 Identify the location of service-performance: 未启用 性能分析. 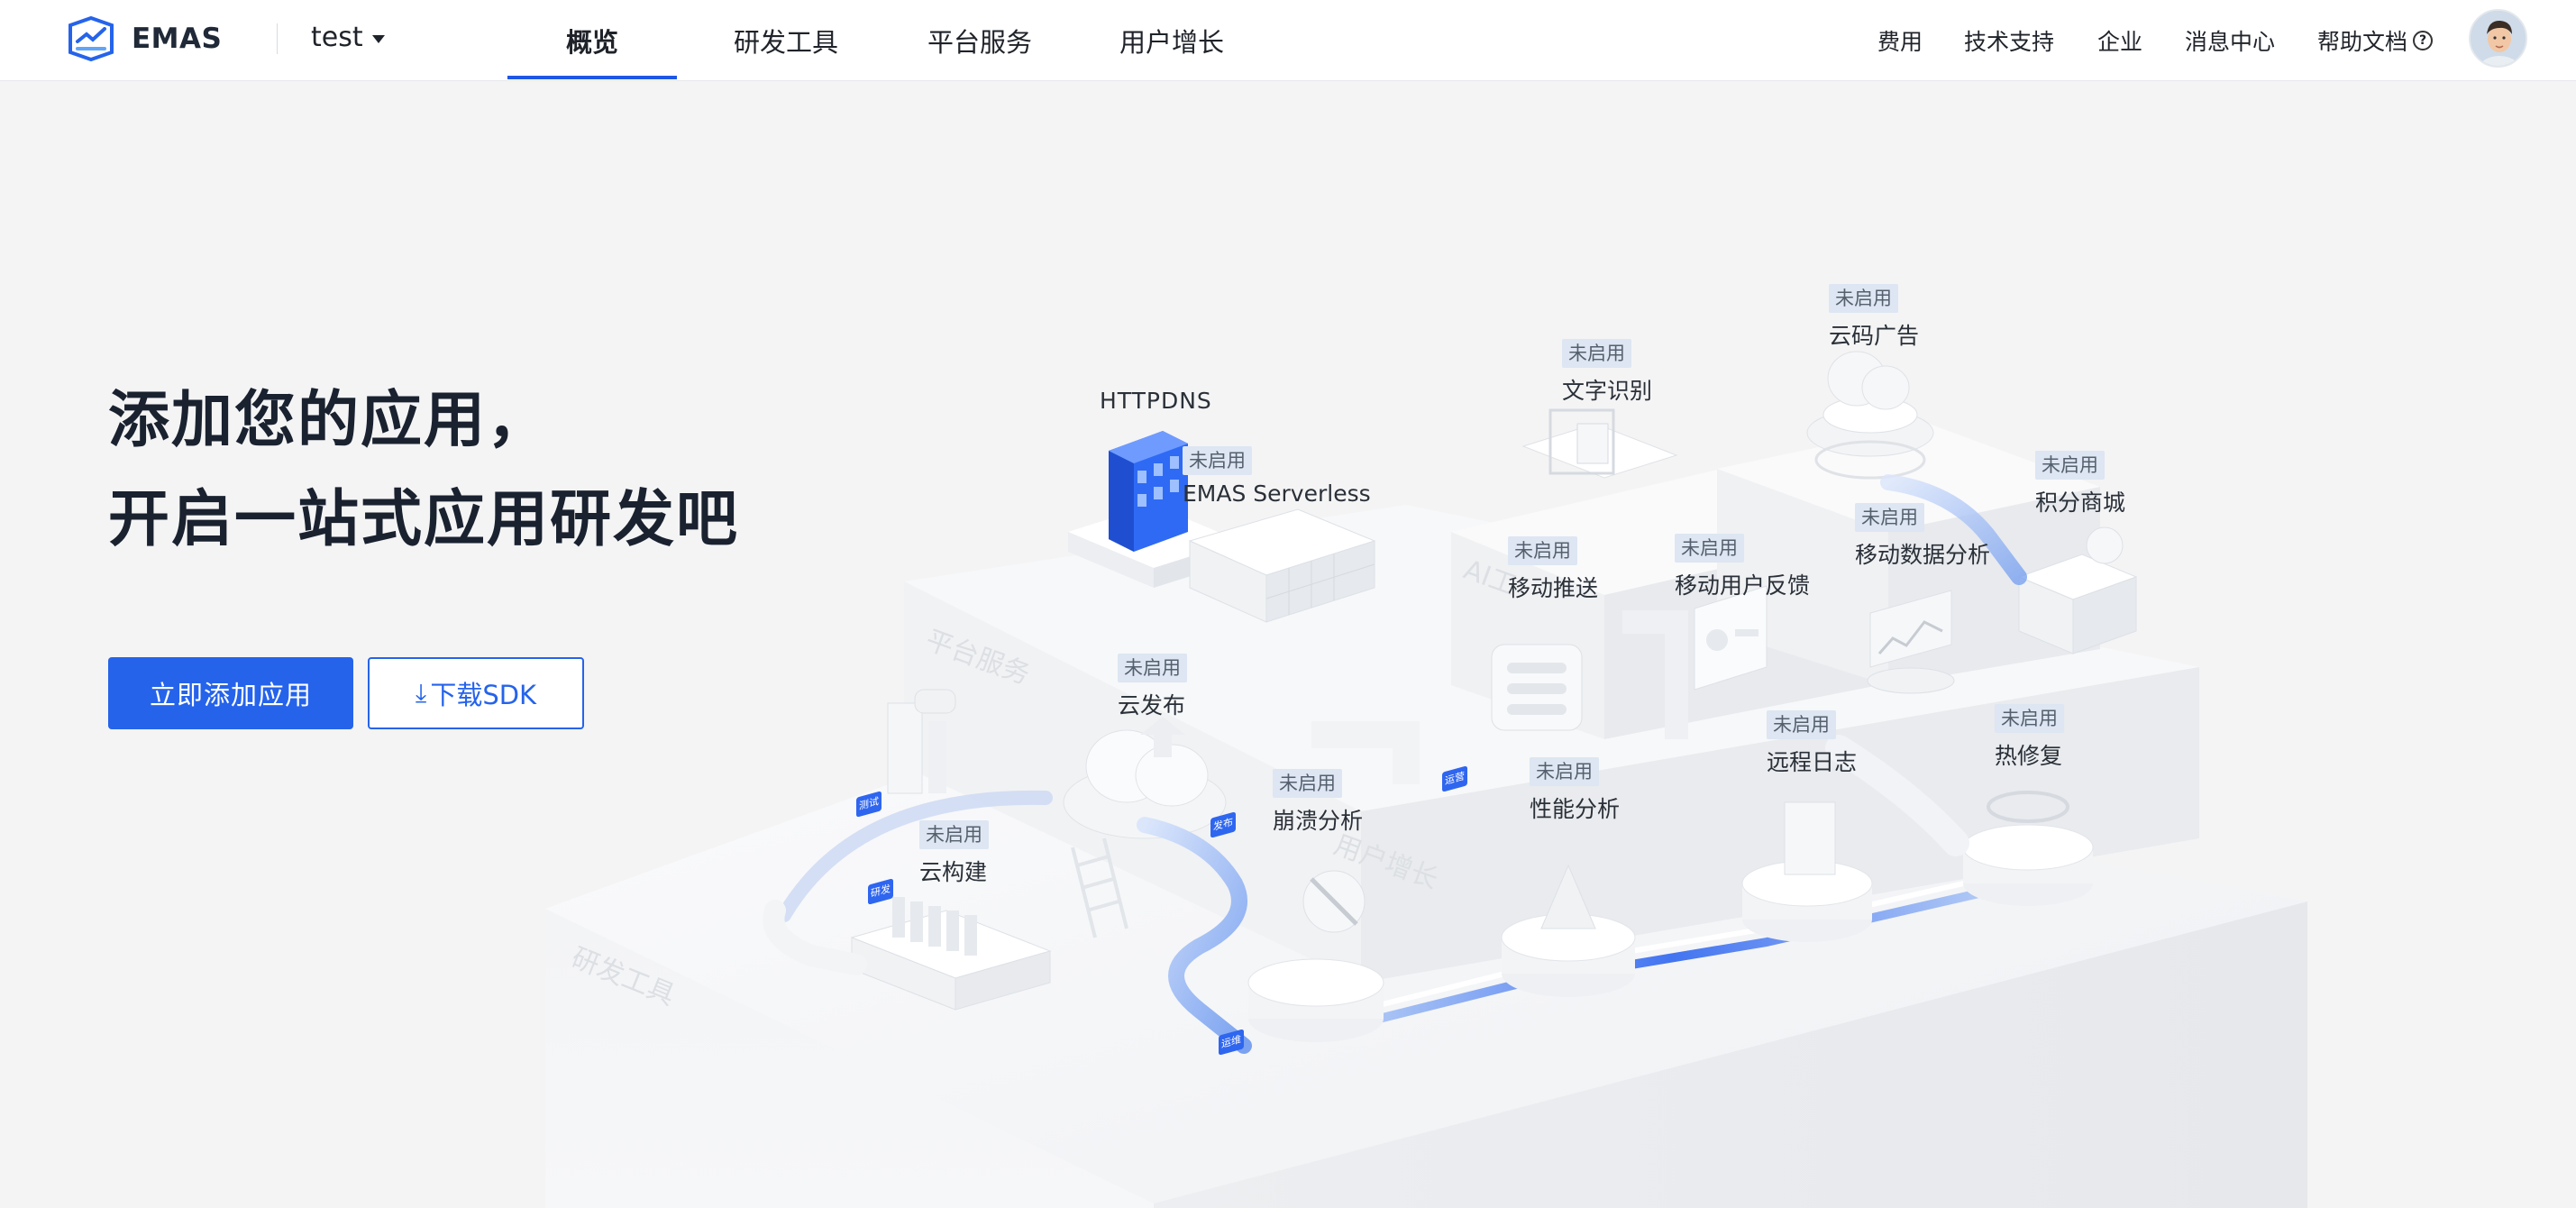
(1575, 790).